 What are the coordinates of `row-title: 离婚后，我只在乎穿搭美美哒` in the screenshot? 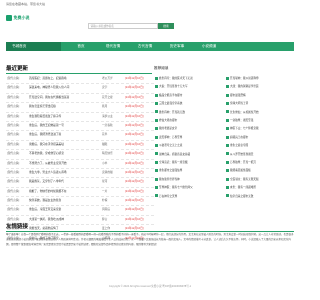 It's located at (65, 145).